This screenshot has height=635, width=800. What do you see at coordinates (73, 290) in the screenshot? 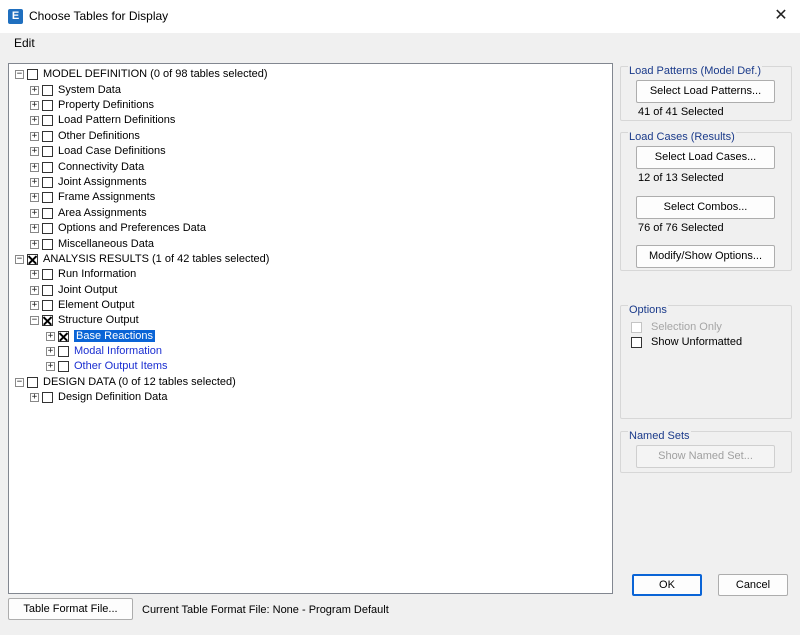
I see `tree-node-joint-output: + Joint Output` at bounding box center [73, 290].